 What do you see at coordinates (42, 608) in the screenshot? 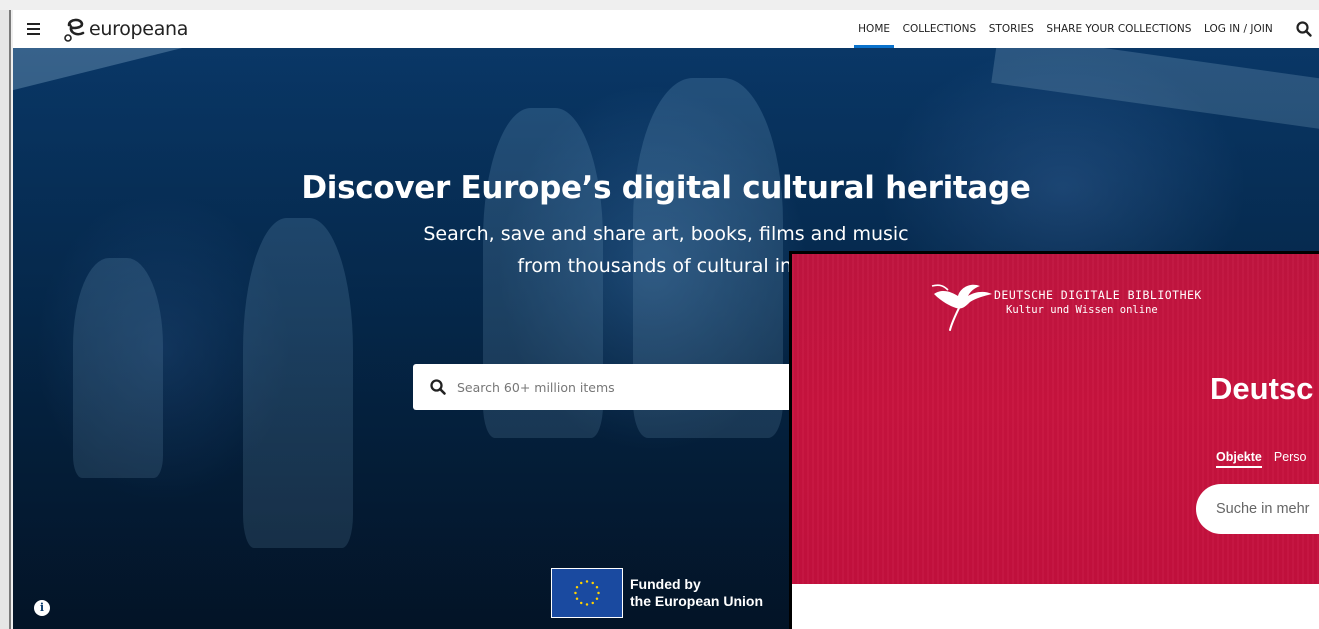
I see `info-icon: i` at bounding box center [42, 608].